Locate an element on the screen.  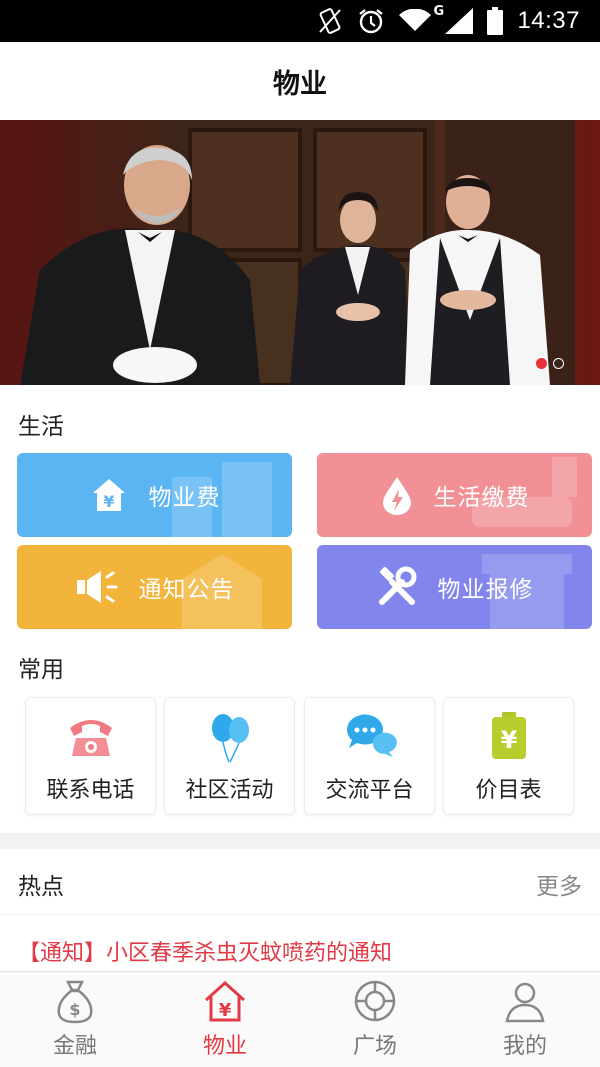
tab-finance: $ 金融 is located at coordinates (75, 1019).